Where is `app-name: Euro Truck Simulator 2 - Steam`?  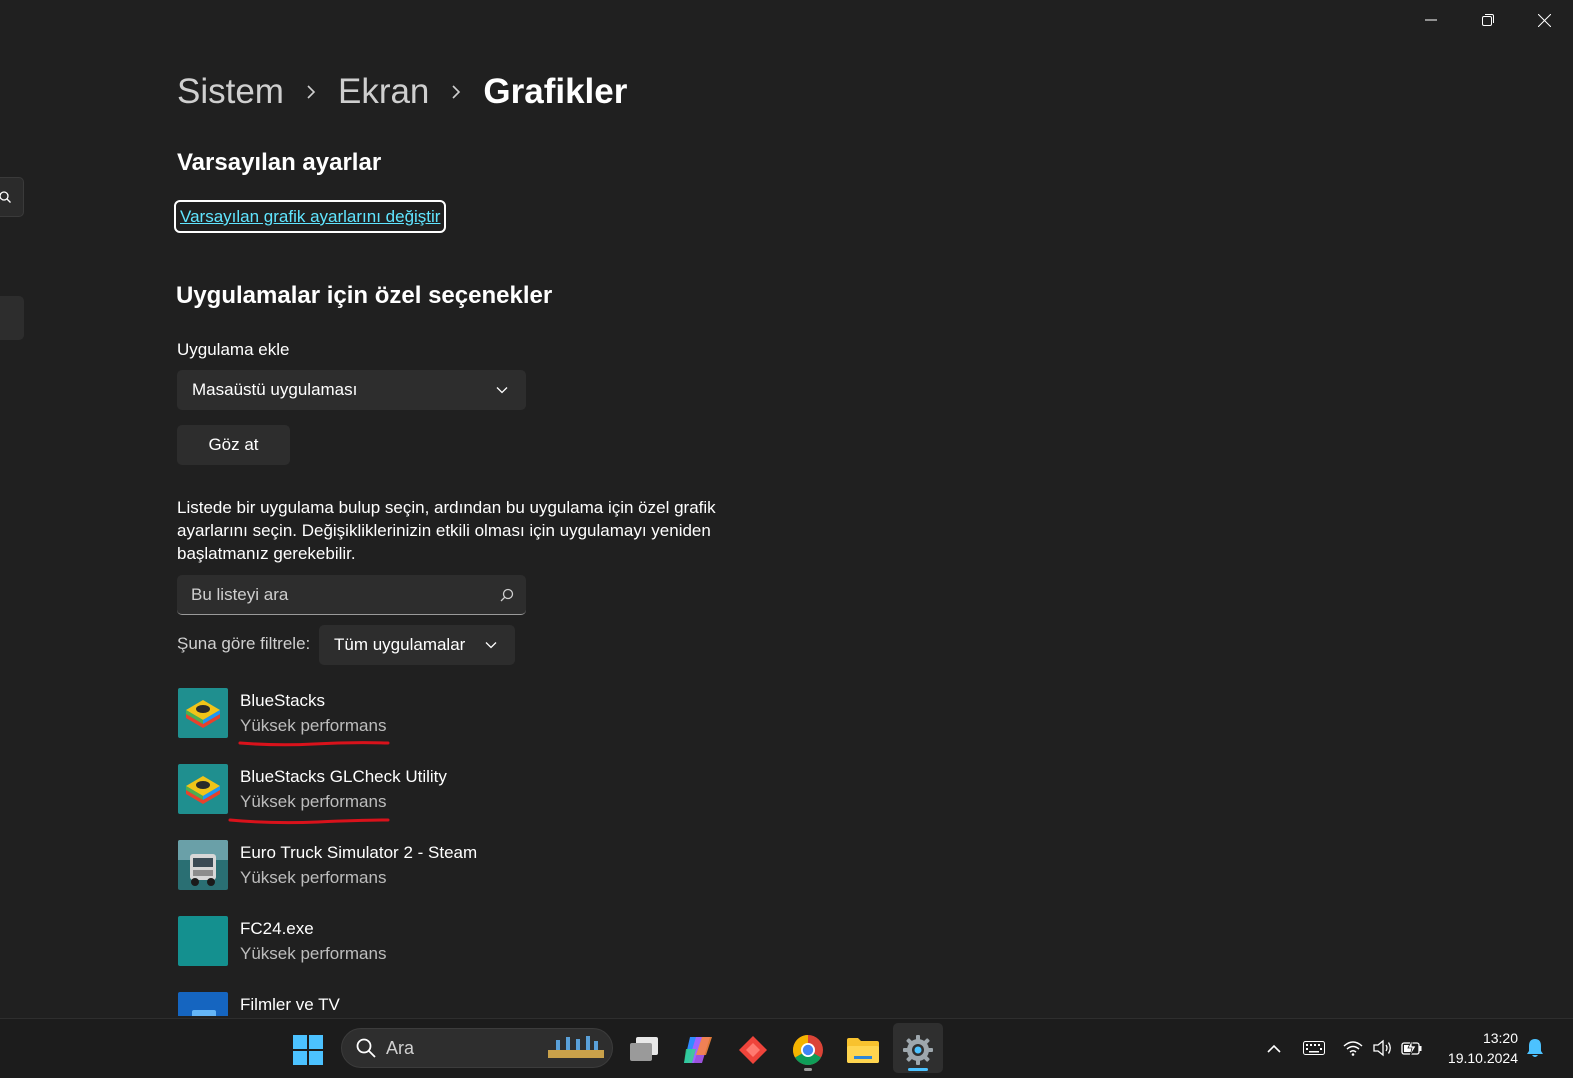
app-name: Euro Truck Simulator 2 - Steam is located at coordinates (359, 852).